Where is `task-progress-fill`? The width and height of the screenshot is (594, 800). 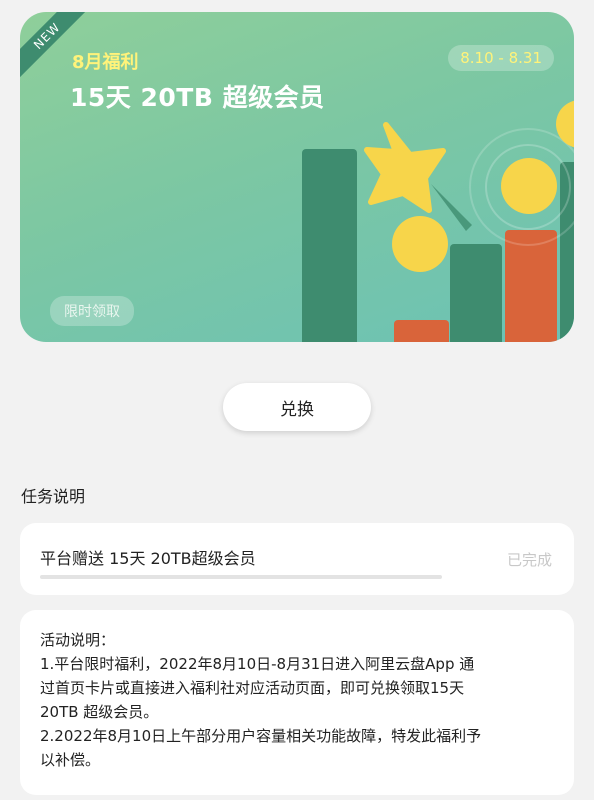
task-progress-fill is located at coordinates (241, 577).